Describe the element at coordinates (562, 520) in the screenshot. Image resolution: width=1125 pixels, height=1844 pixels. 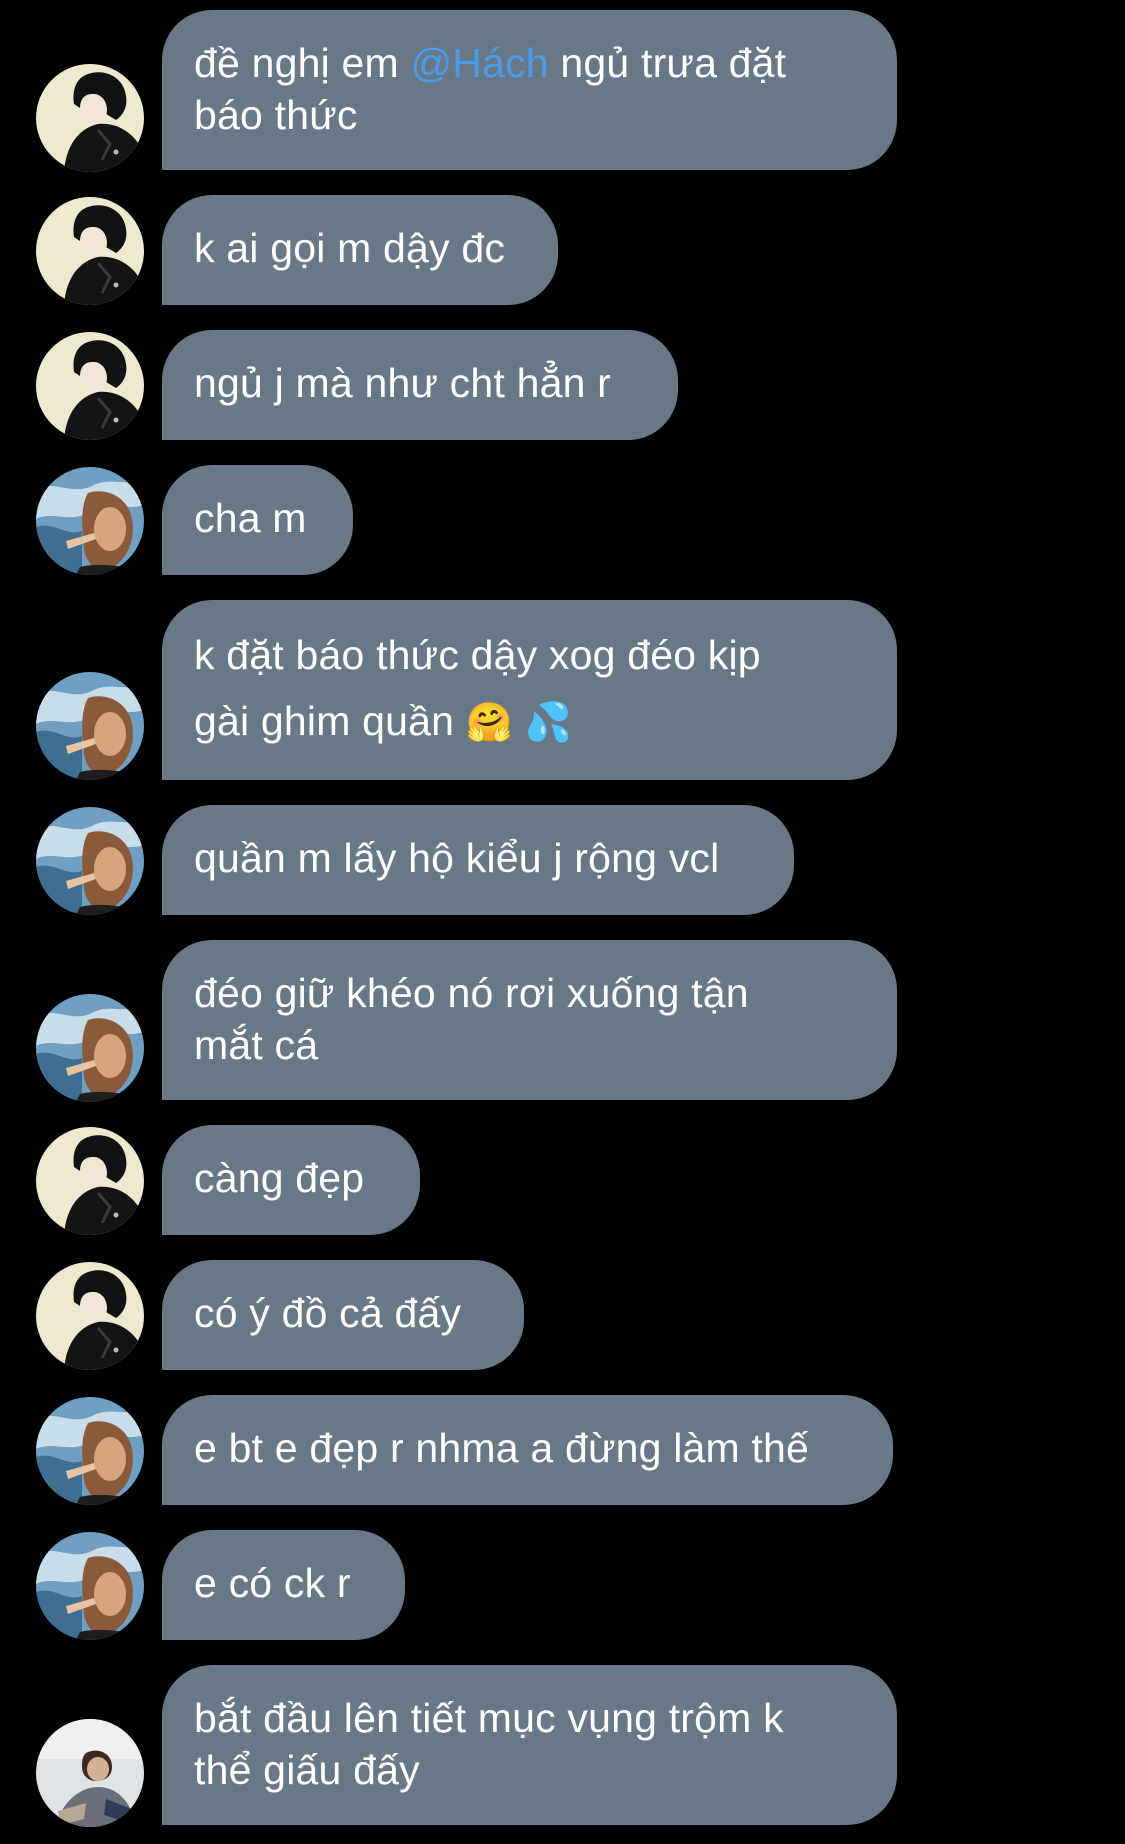
I see `message-row: cha m` at that location.